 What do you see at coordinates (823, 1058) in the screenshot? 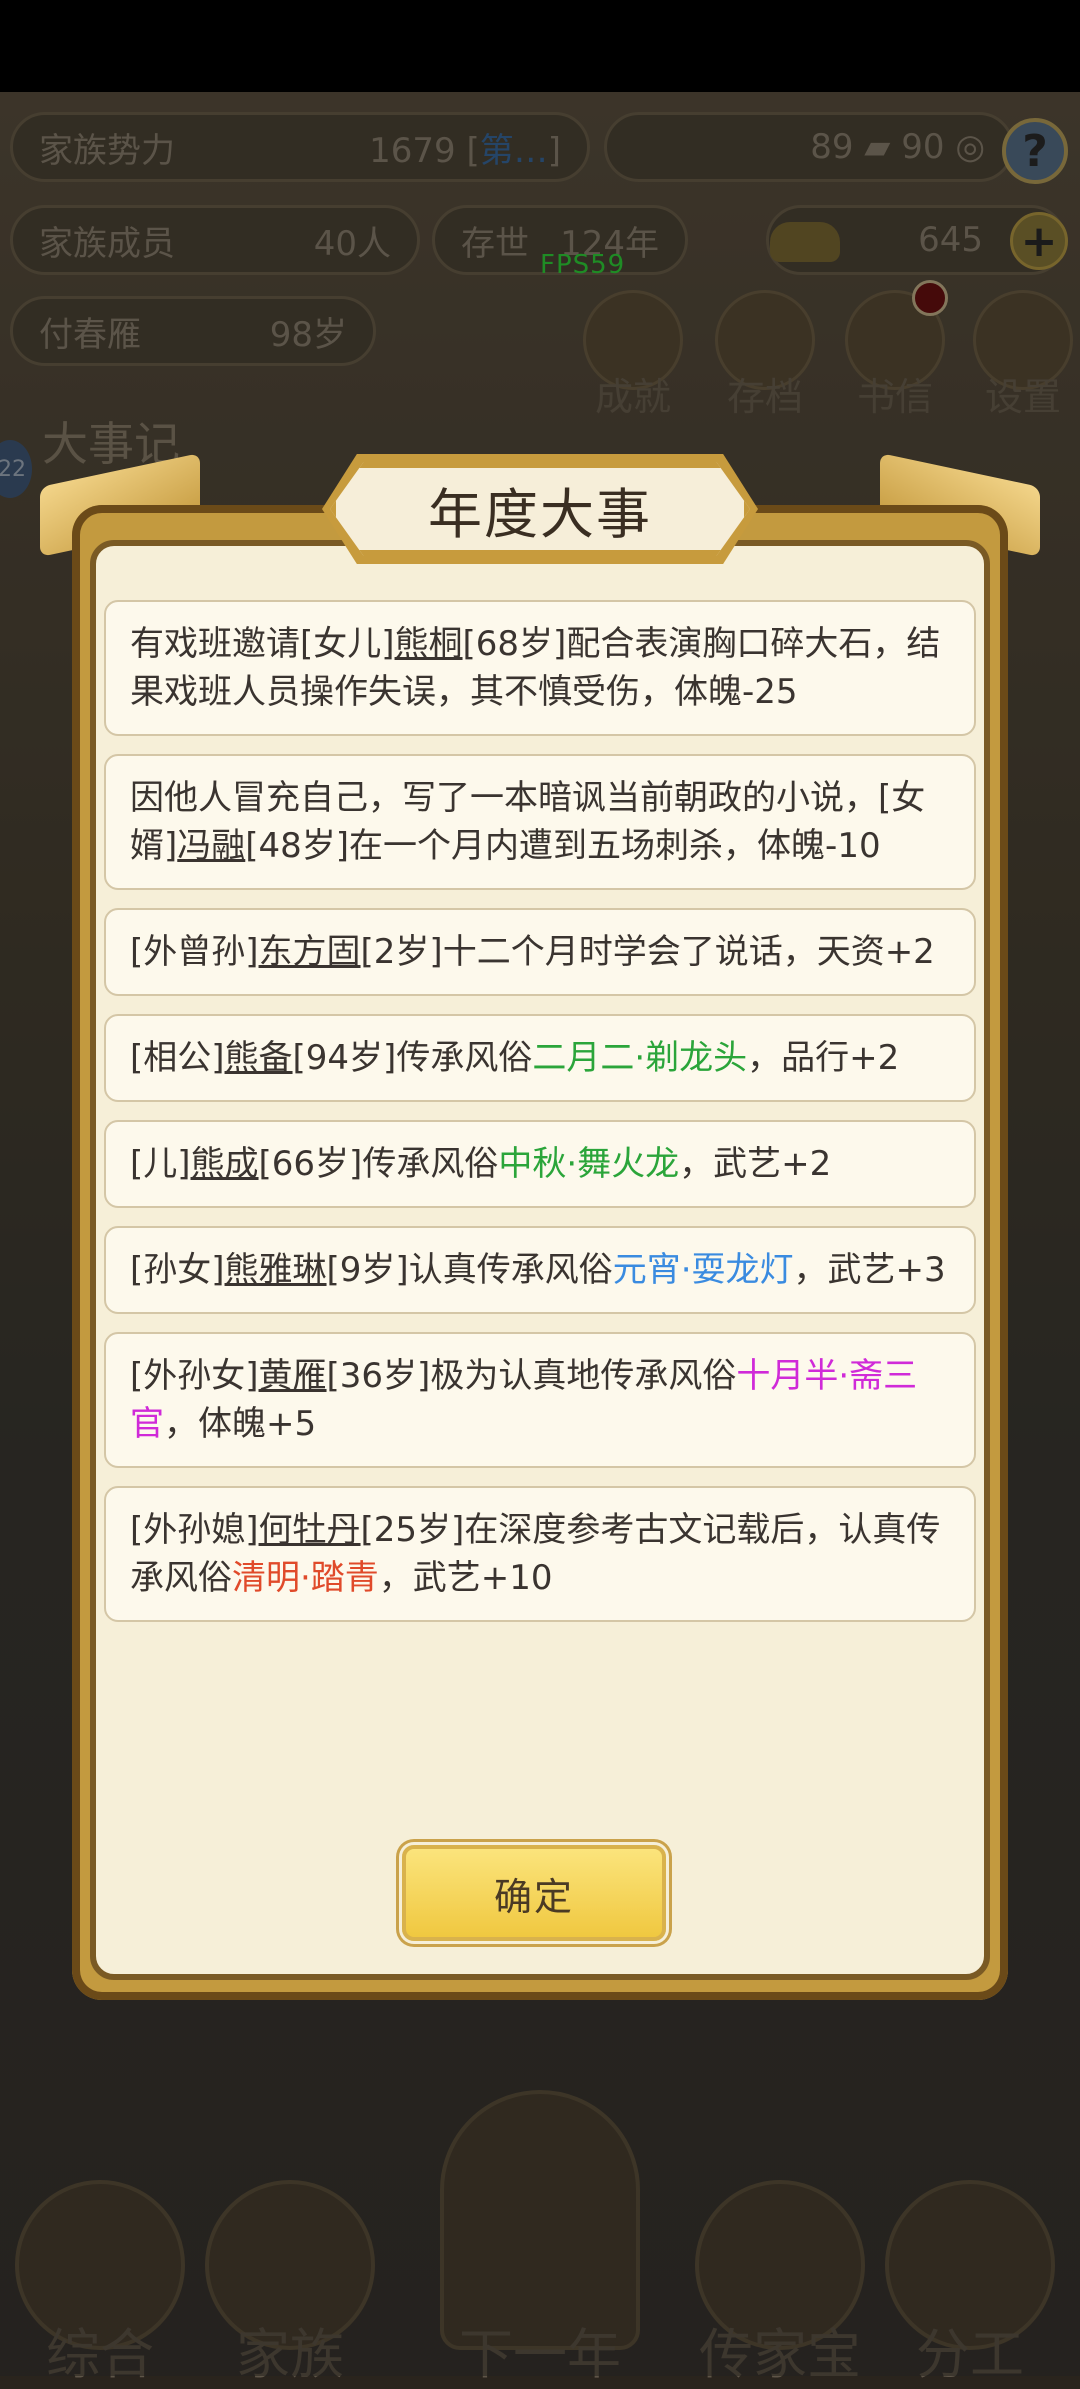
I see `event-text: ，品行+2` at bounding box center [823, 1058].